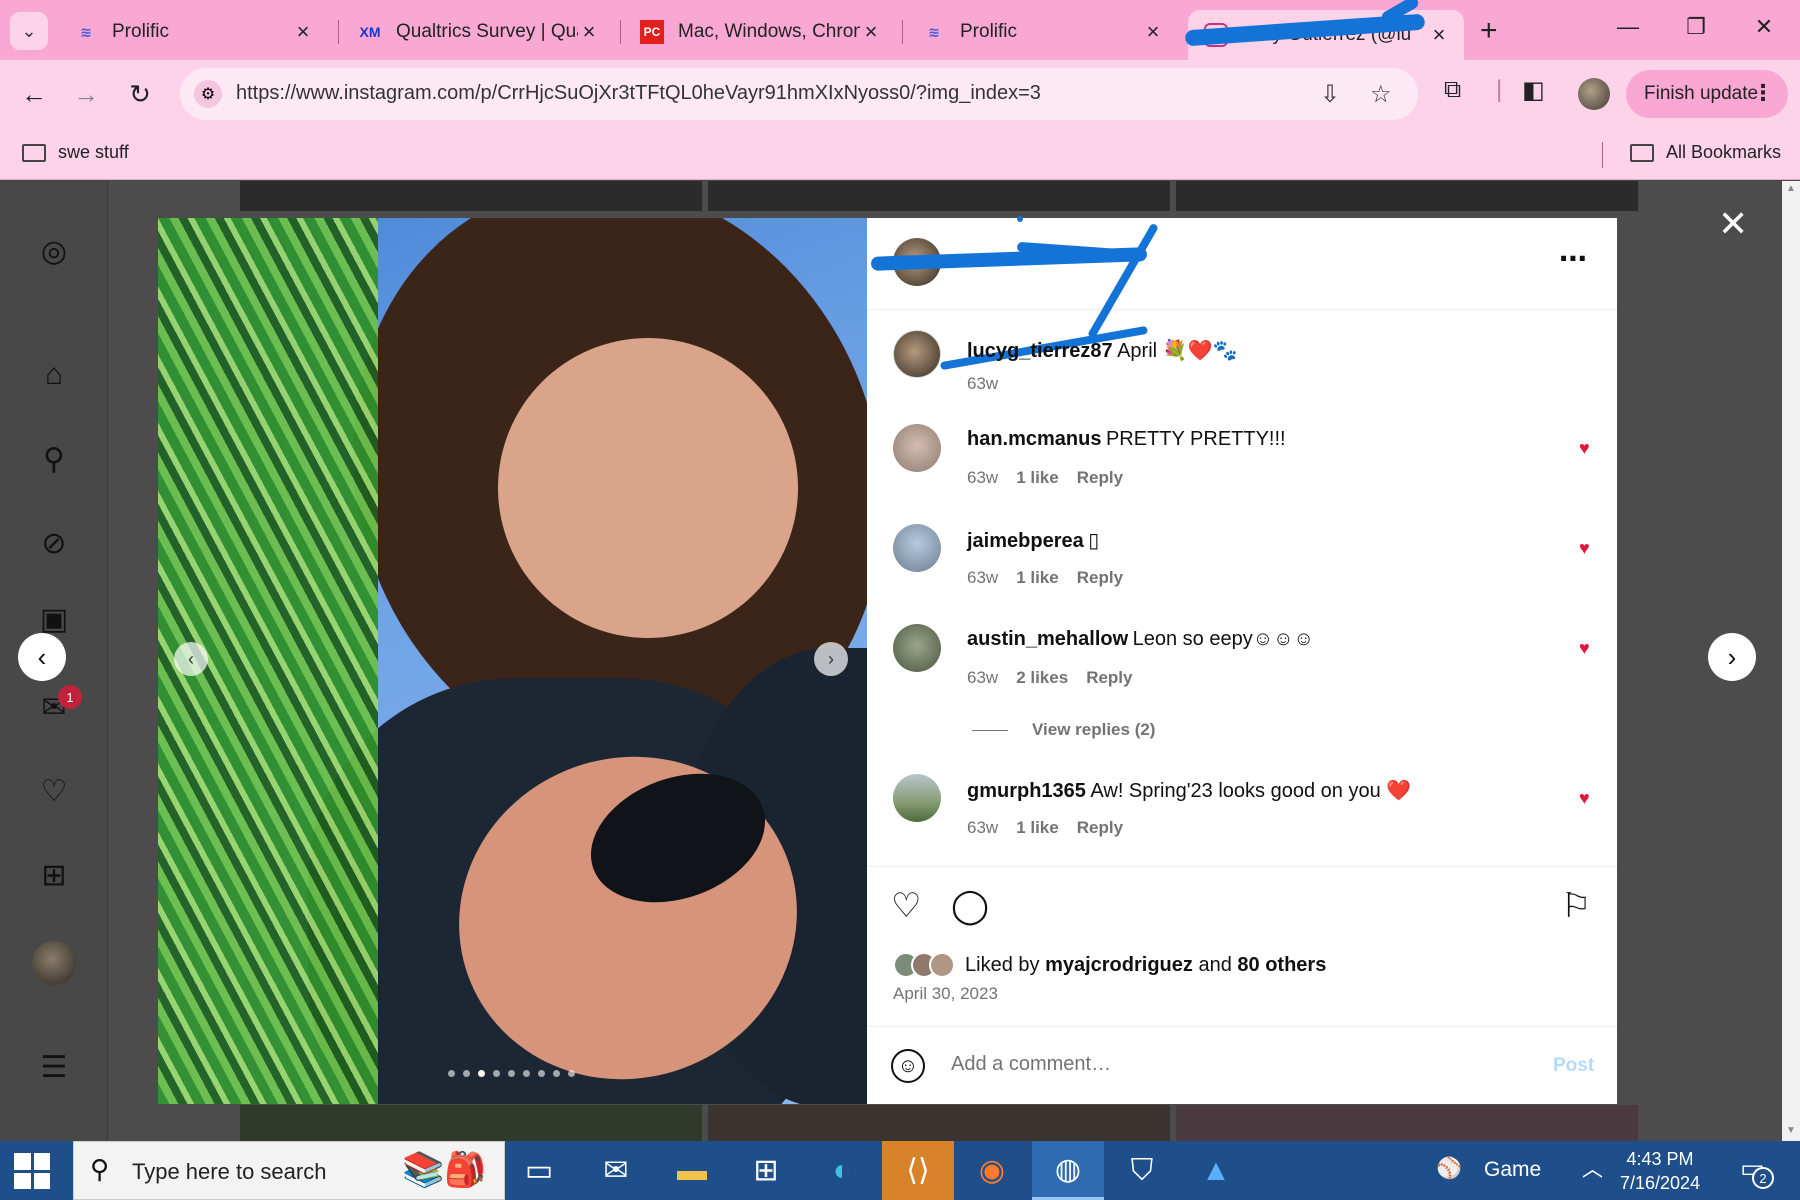 This screenshot has width=1800, height=1200. Describe the element at coordinates (908, 1066) in the screenshot. I see `emoji-icon: ☺` at that location.